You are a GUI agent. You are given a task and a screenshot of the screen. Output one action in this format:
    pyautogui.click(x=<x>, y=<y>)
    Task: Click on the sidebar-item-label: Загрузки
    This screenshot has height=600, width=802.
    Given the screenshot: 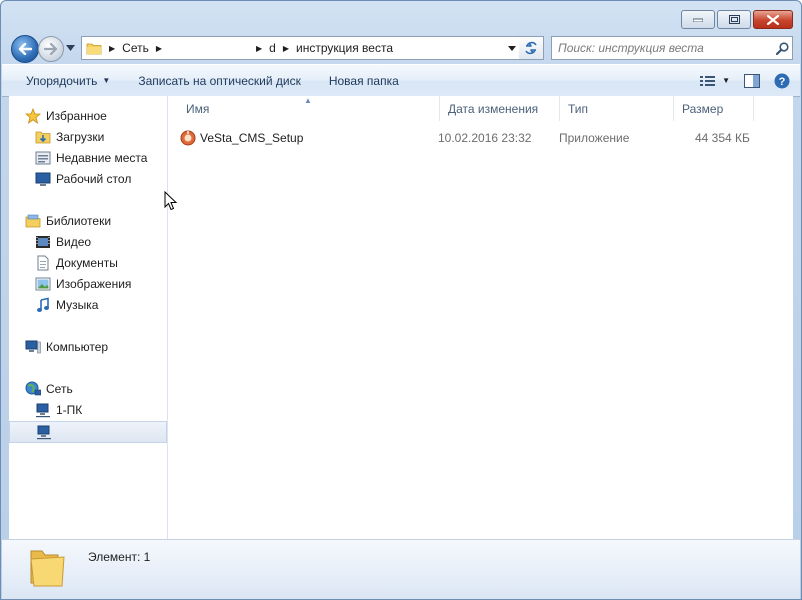 What is the action you would take?
    pyautogui.click(x=80, y=137)
    